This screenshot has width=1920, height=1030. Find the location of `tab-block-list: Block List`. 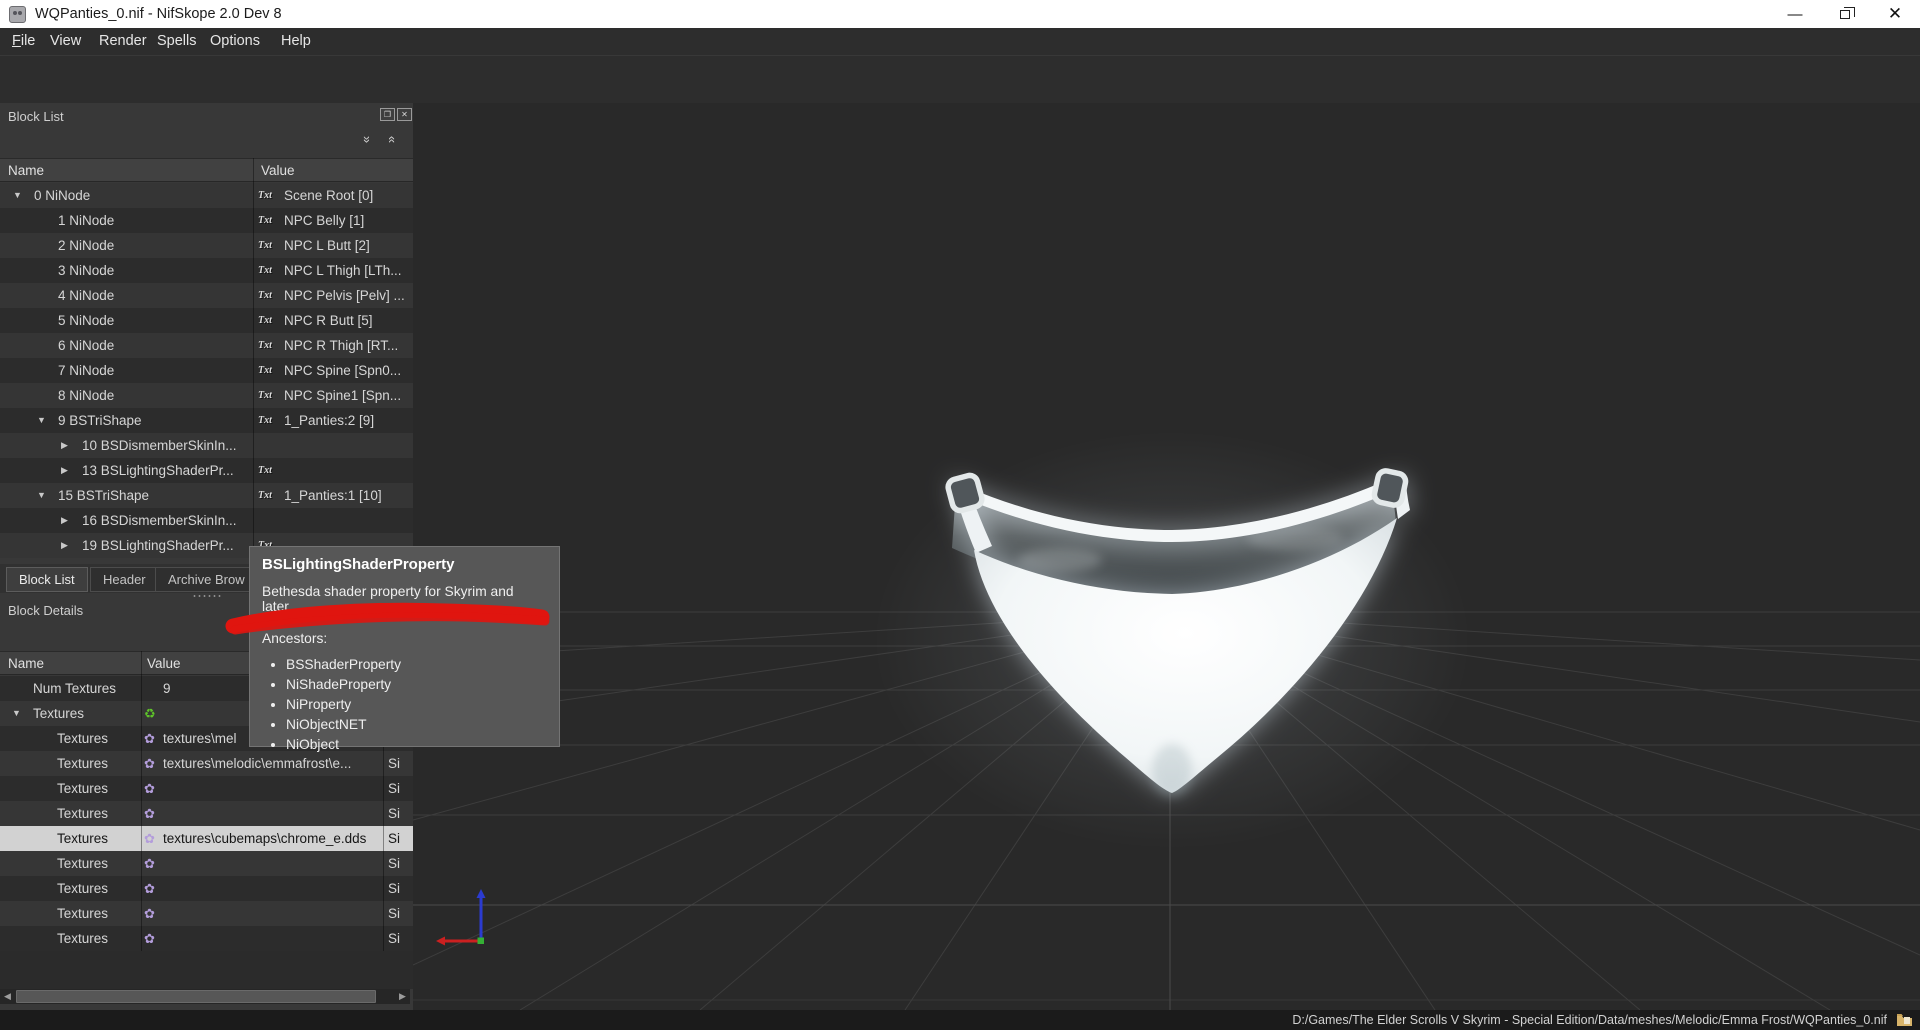

tab-block-list: Block List is located at coordinates (47, 579).